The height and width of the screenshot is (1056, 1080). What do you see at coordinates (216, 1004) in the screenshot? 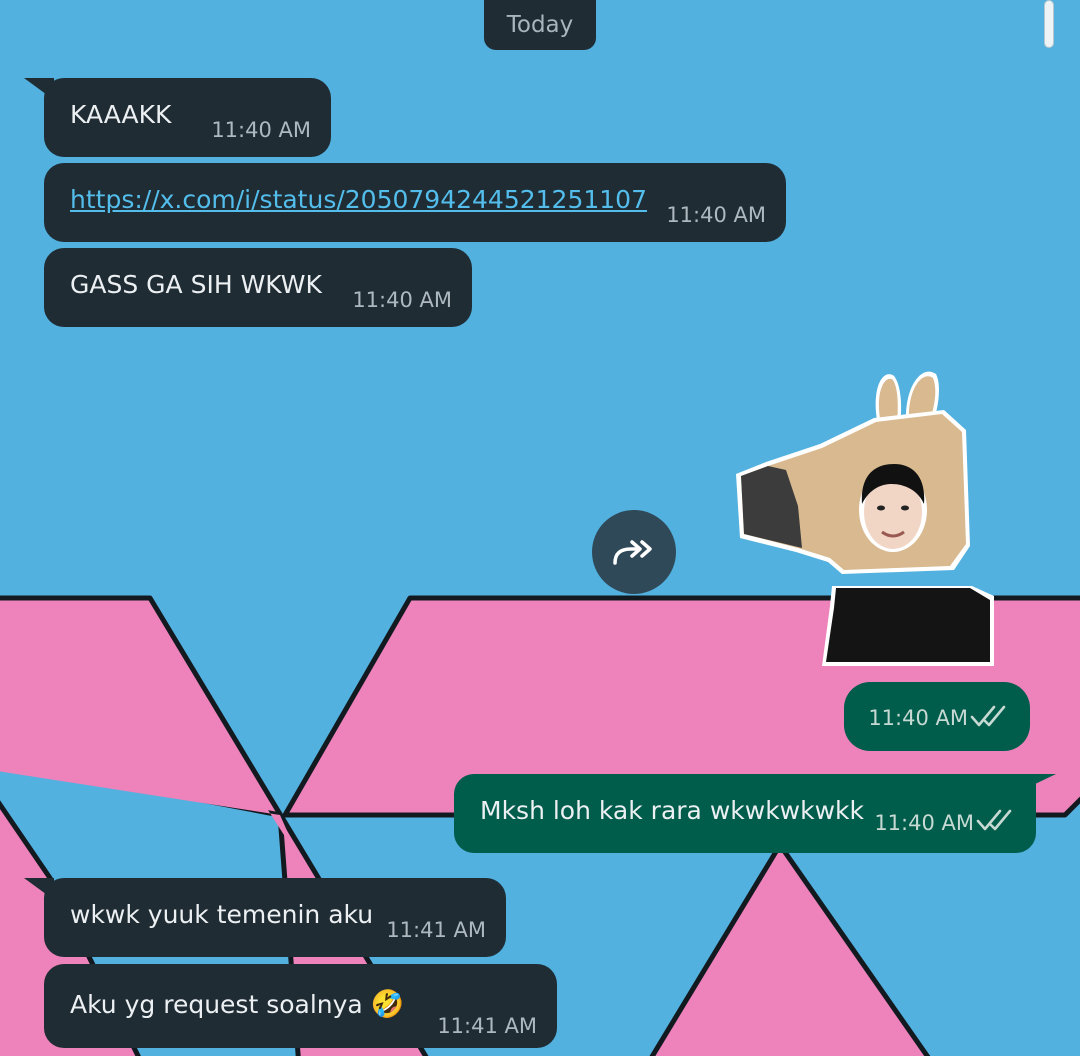
I see `message-text: Aku yg request soalnya` at bounding box center [216, 1004].